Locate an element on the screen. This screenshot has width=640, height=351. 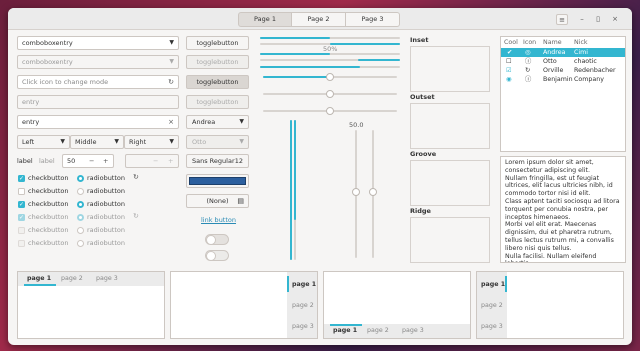
progress-bar-1-fill is located at coordinates (295, 38).